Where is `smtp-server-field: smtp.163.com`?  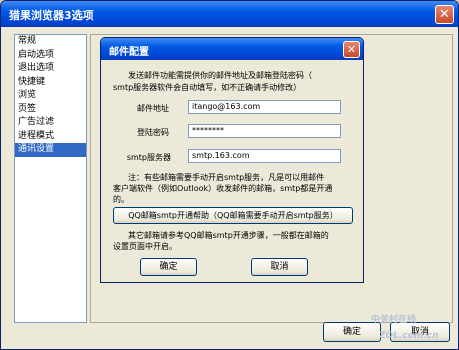
smtp-server-field: smtp.163.com is located at coordinates (264, 156).